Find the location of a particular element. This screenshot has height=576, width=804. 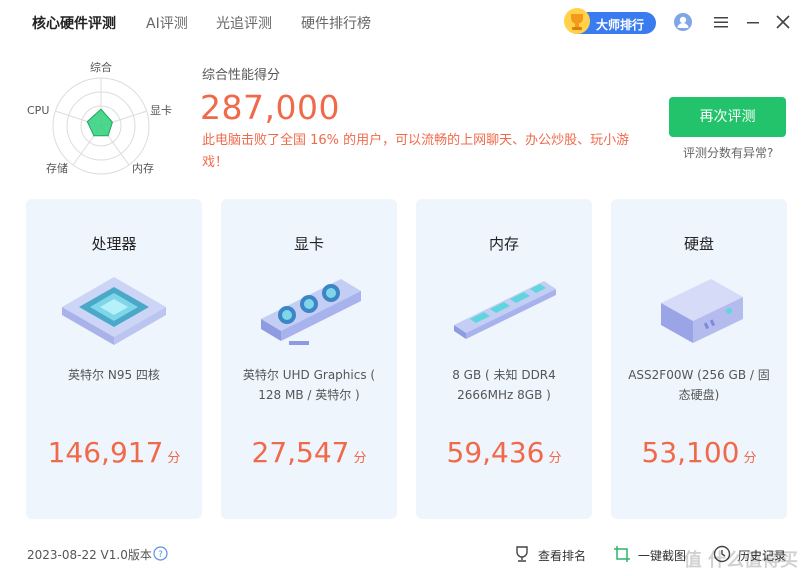

card-score-value: 146,917 is located at coordinates (105, 452).